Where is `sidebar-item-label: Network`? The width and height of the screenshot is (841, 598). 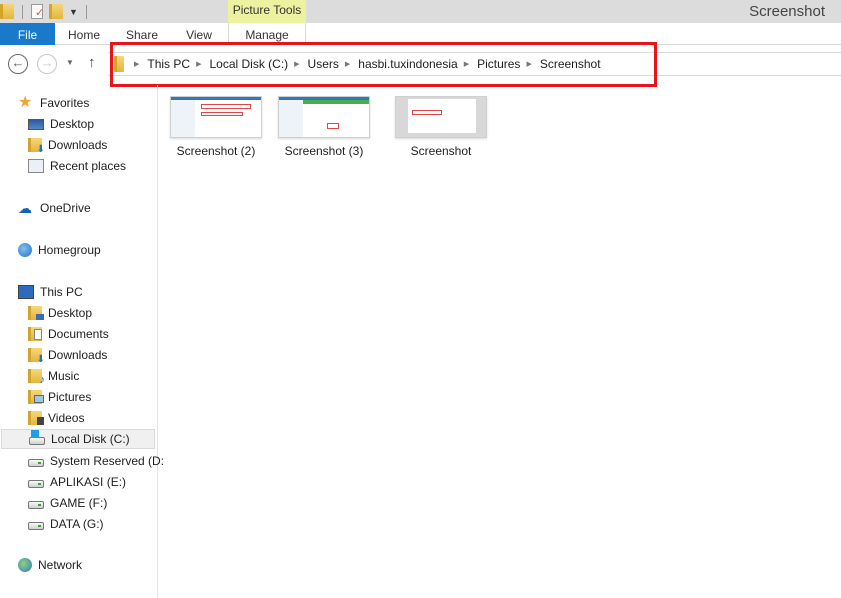 sidebar-item-label: Network is located at coordinates (60, 565).